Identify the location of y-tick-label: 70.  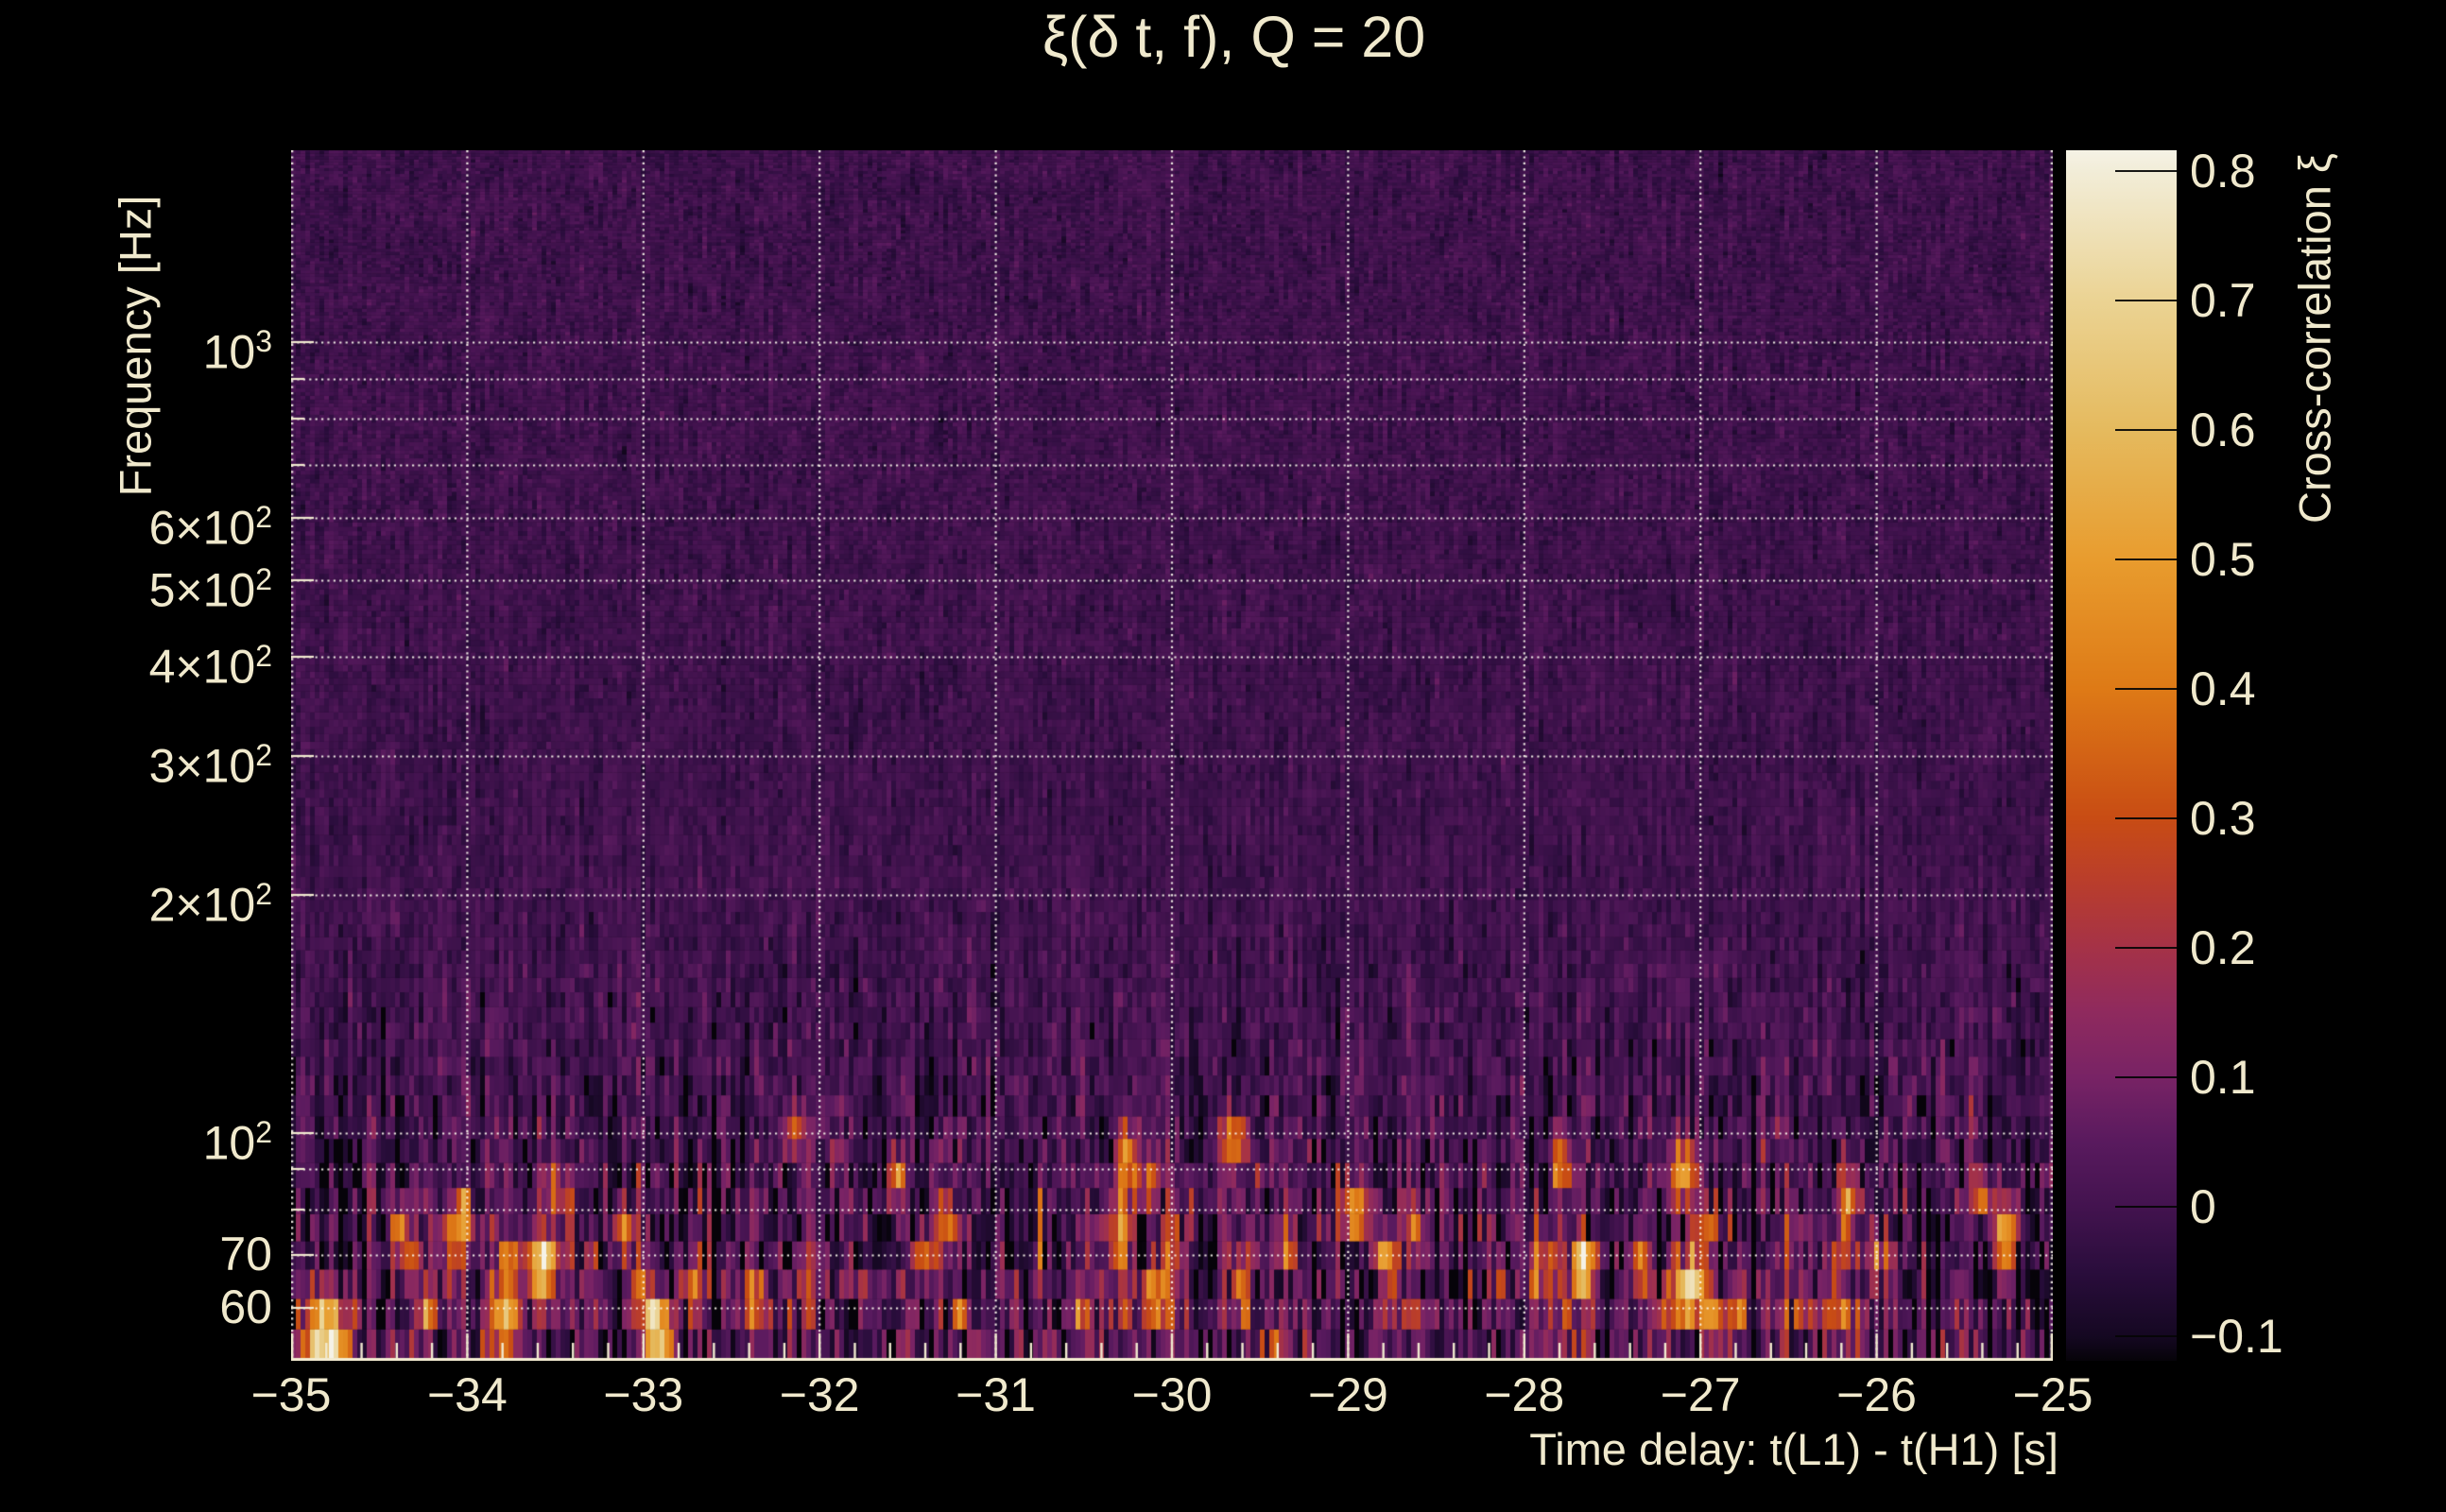
(245, 1254).